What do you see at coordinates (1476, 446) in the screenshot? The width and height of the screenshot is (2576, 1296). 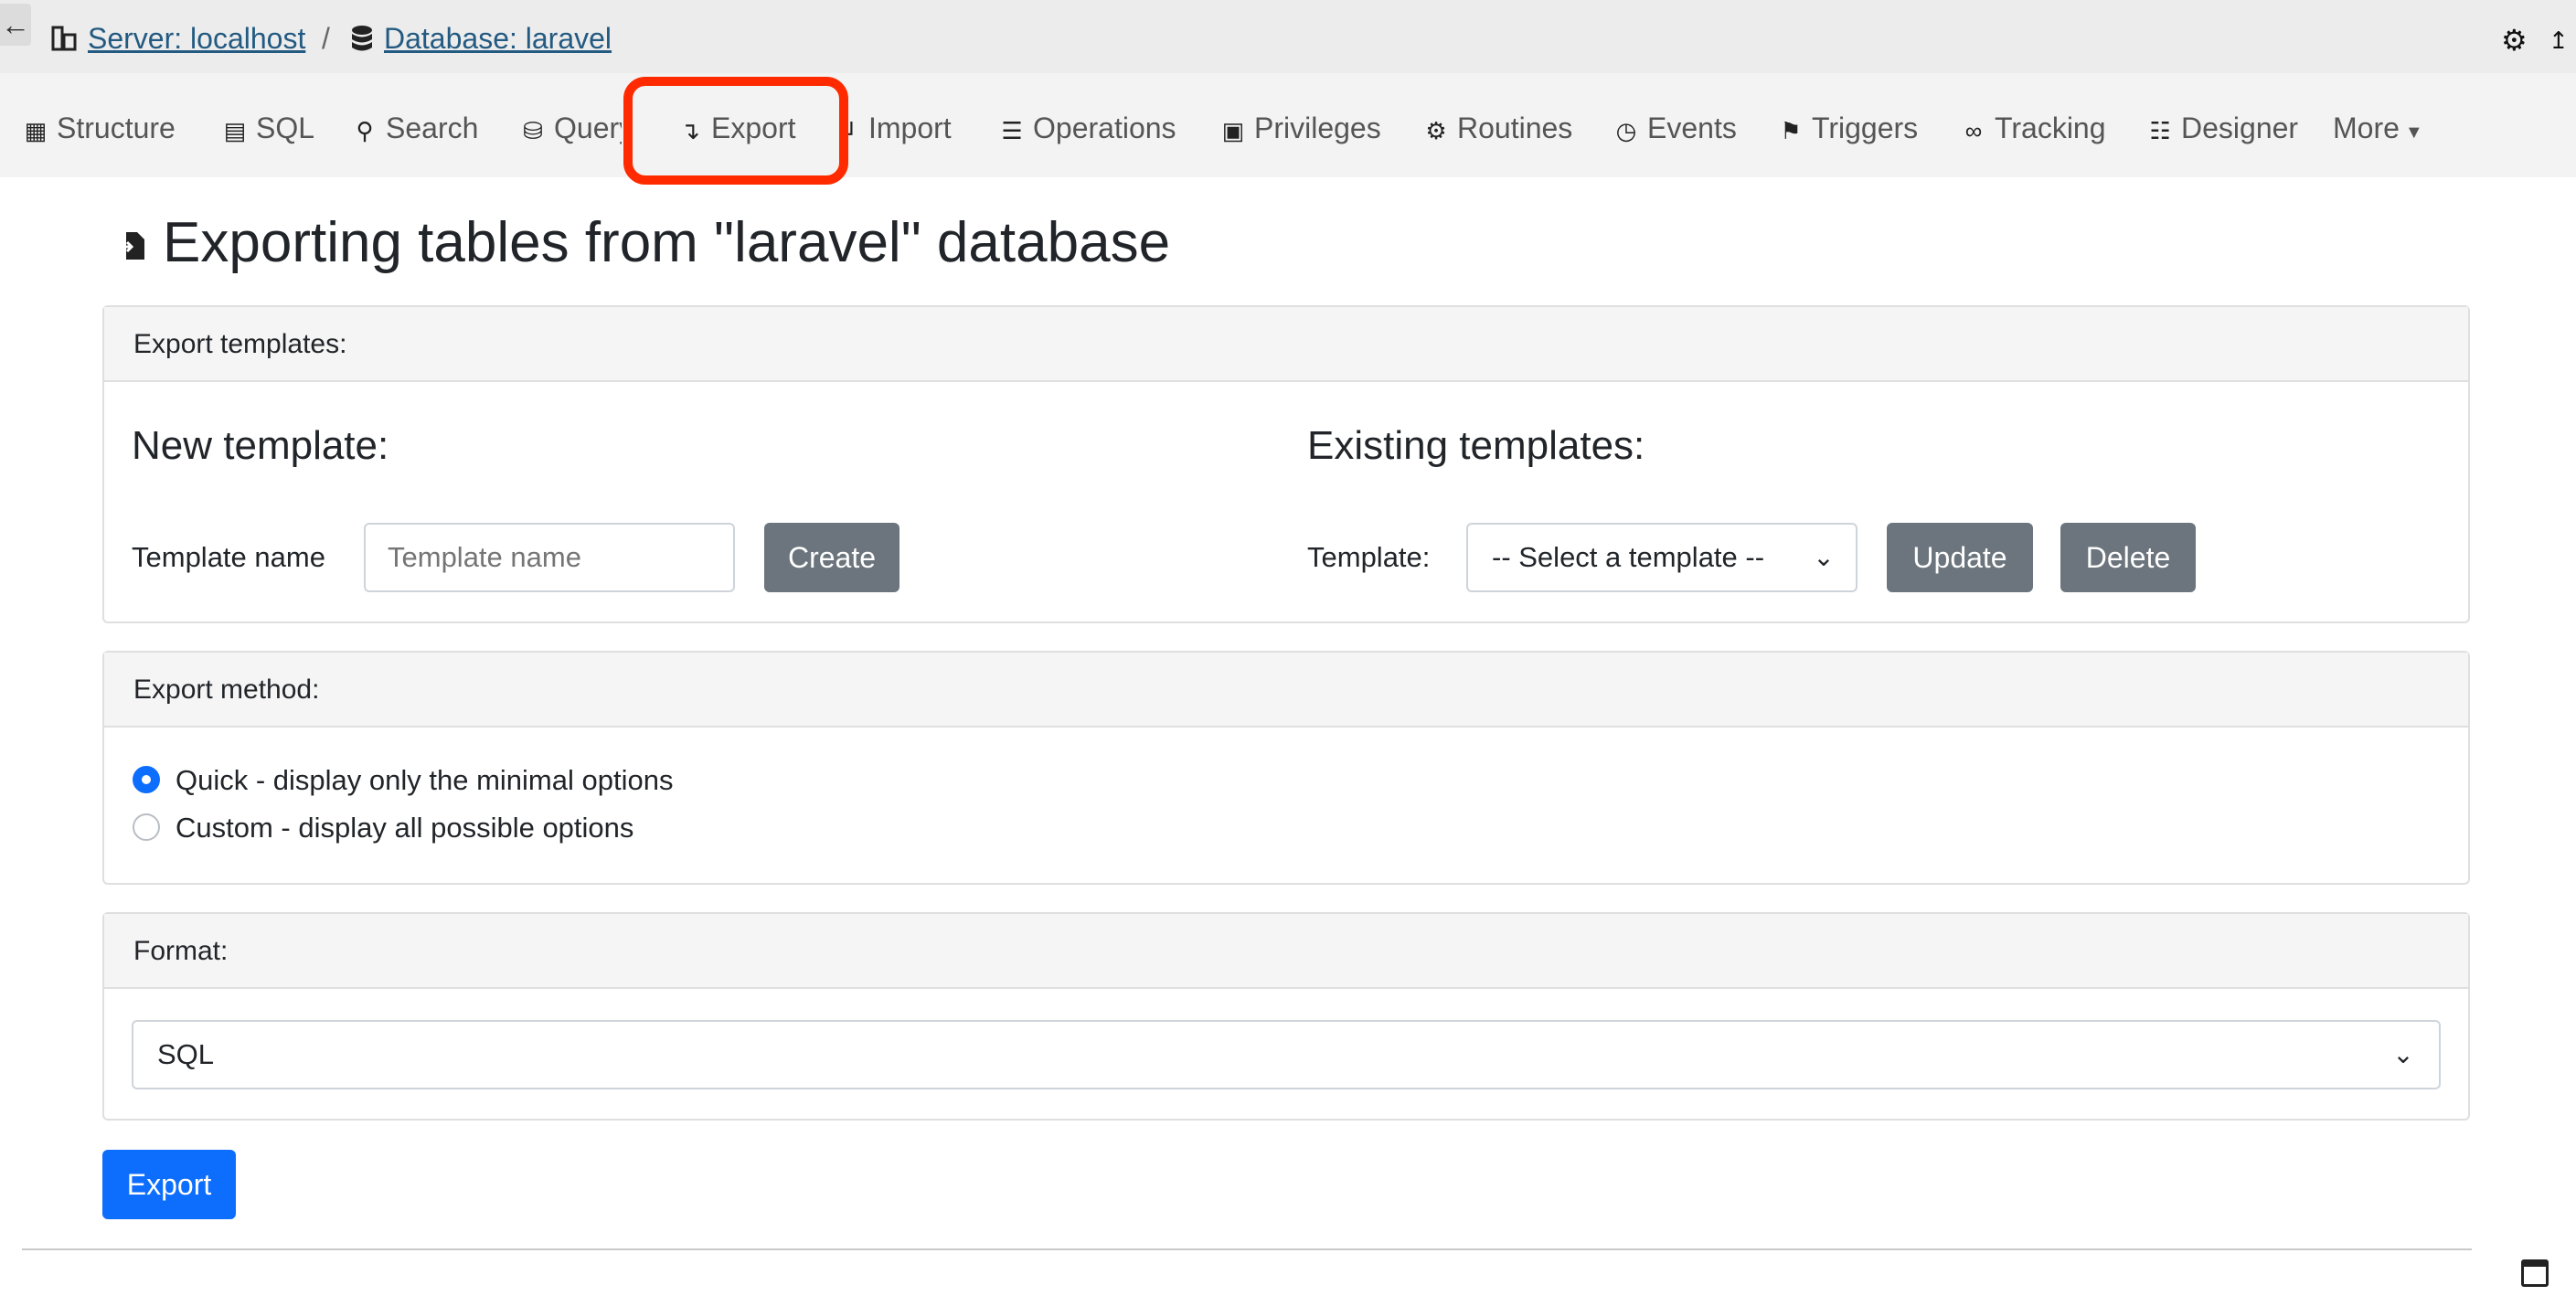 I see `existing-templates-heading: Existing templates:` at bounding box center [1476, 446].